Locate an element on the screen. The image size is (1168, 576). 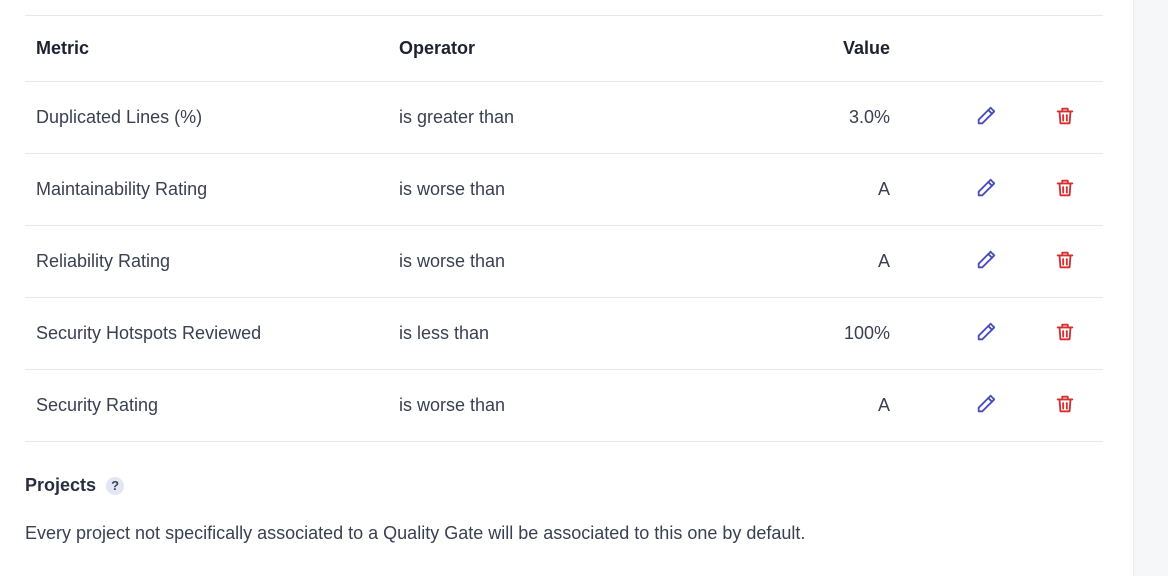
column-header-edit is located at coordinates (943, 48).